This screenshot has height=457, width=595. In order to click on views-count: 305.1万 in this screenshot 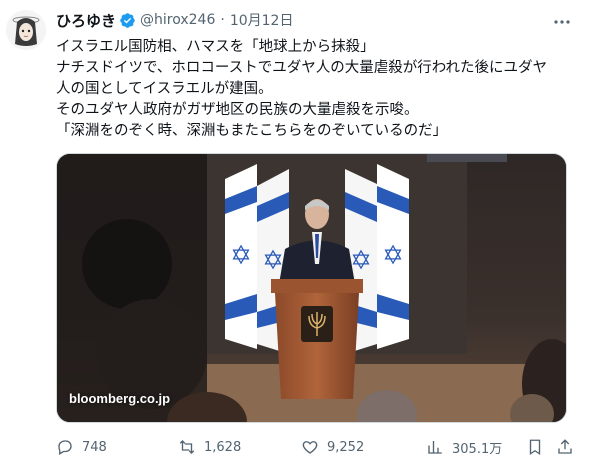, I will do `click(477, 449)`.